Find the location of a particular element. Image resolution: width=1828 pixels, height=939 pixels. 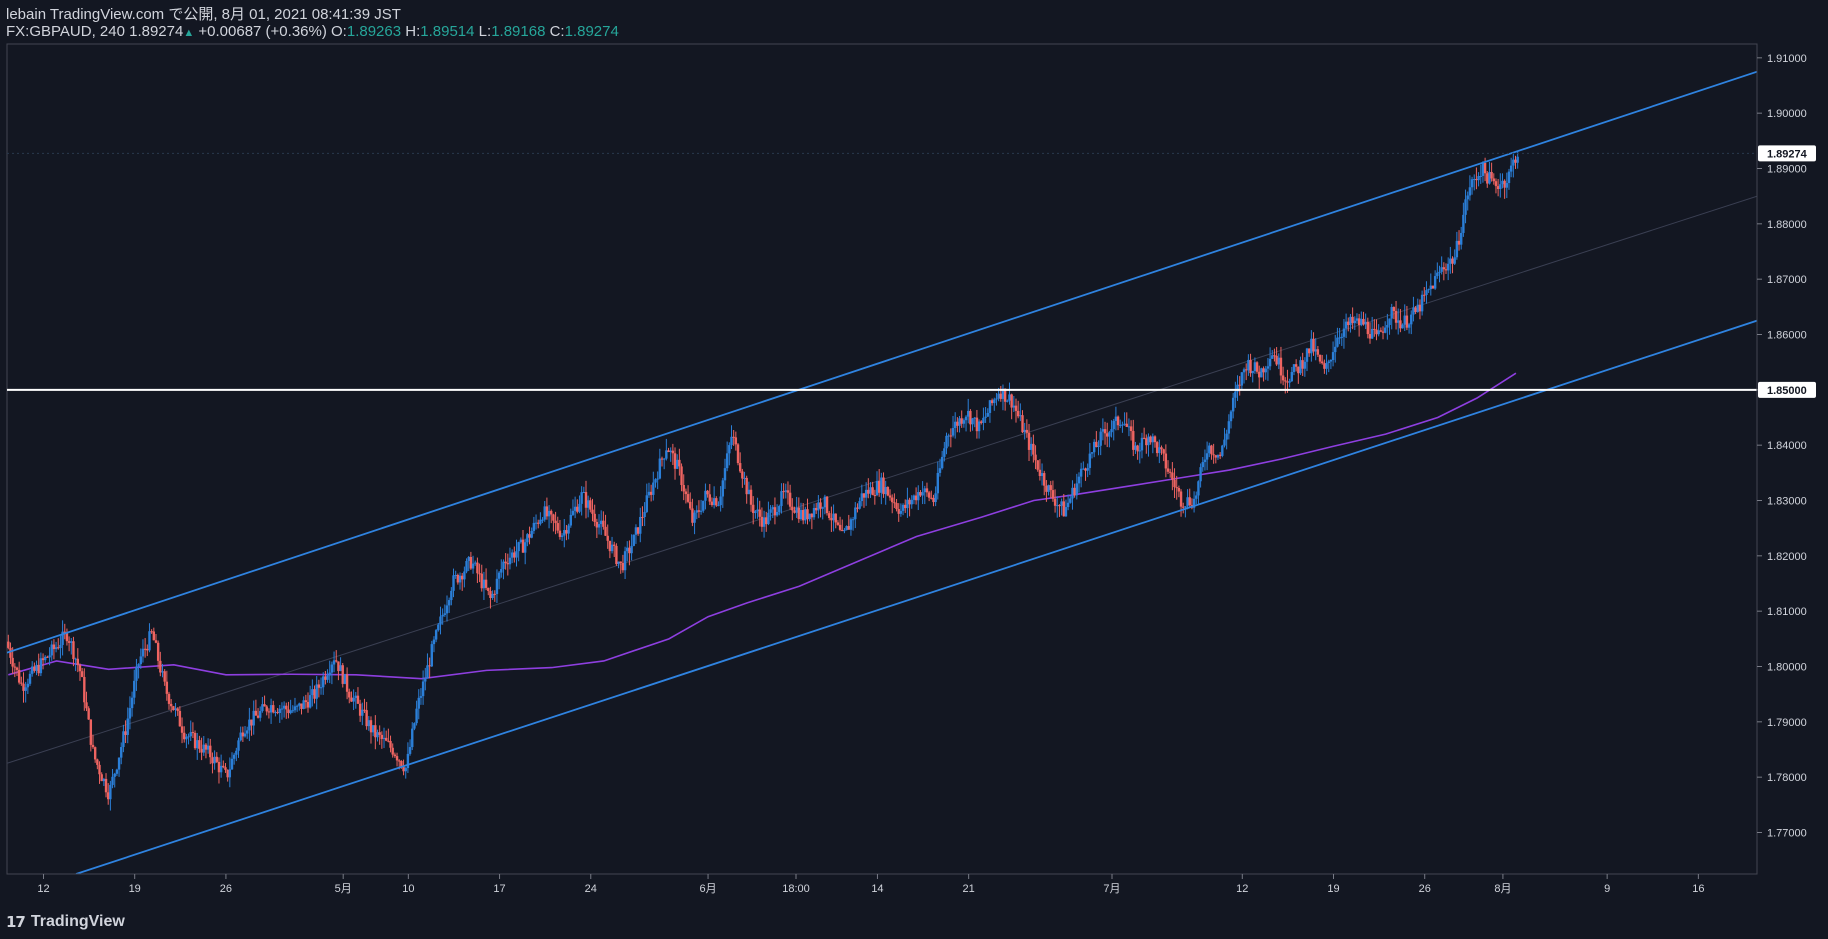

time-tick-label: 6月 is located at coordinates (707, 889).